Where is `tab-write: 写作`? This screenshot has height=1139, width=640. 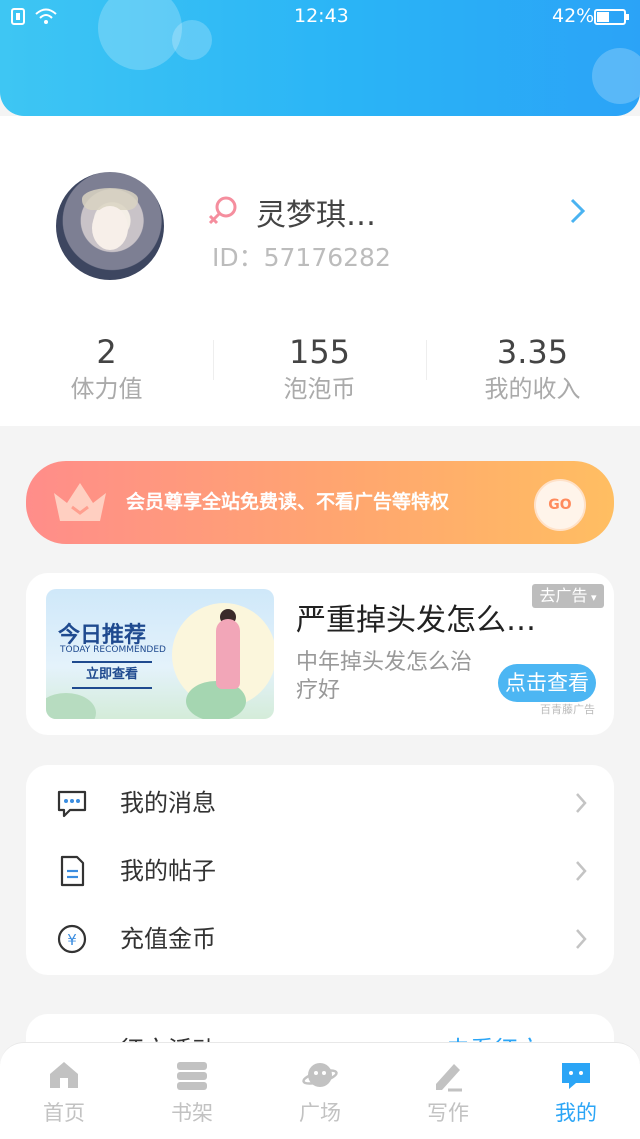
tab-write: 写作 is located at coordinates (448, 1091).